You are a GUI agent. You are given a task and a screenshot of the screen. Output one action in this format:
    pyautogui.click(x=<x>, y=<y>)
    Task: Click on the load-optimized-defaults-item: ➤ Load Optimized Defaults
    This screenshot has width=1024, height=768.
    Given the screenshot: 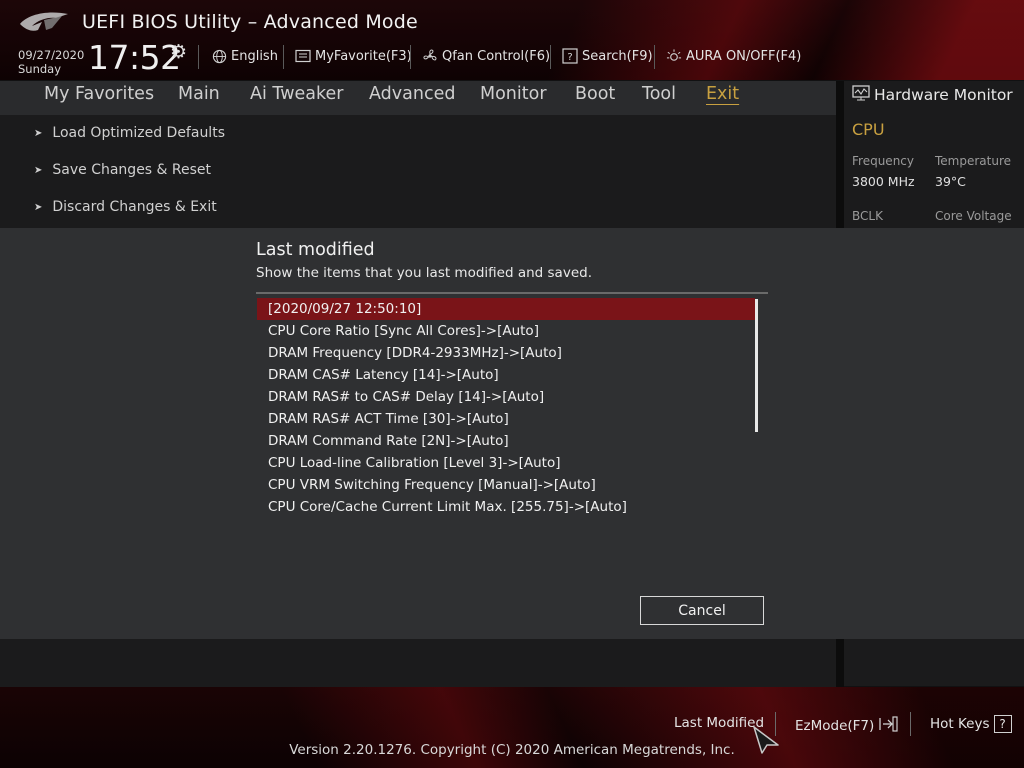 What is the action you would take?
    pyautogui.click(x=129, y=133)
    